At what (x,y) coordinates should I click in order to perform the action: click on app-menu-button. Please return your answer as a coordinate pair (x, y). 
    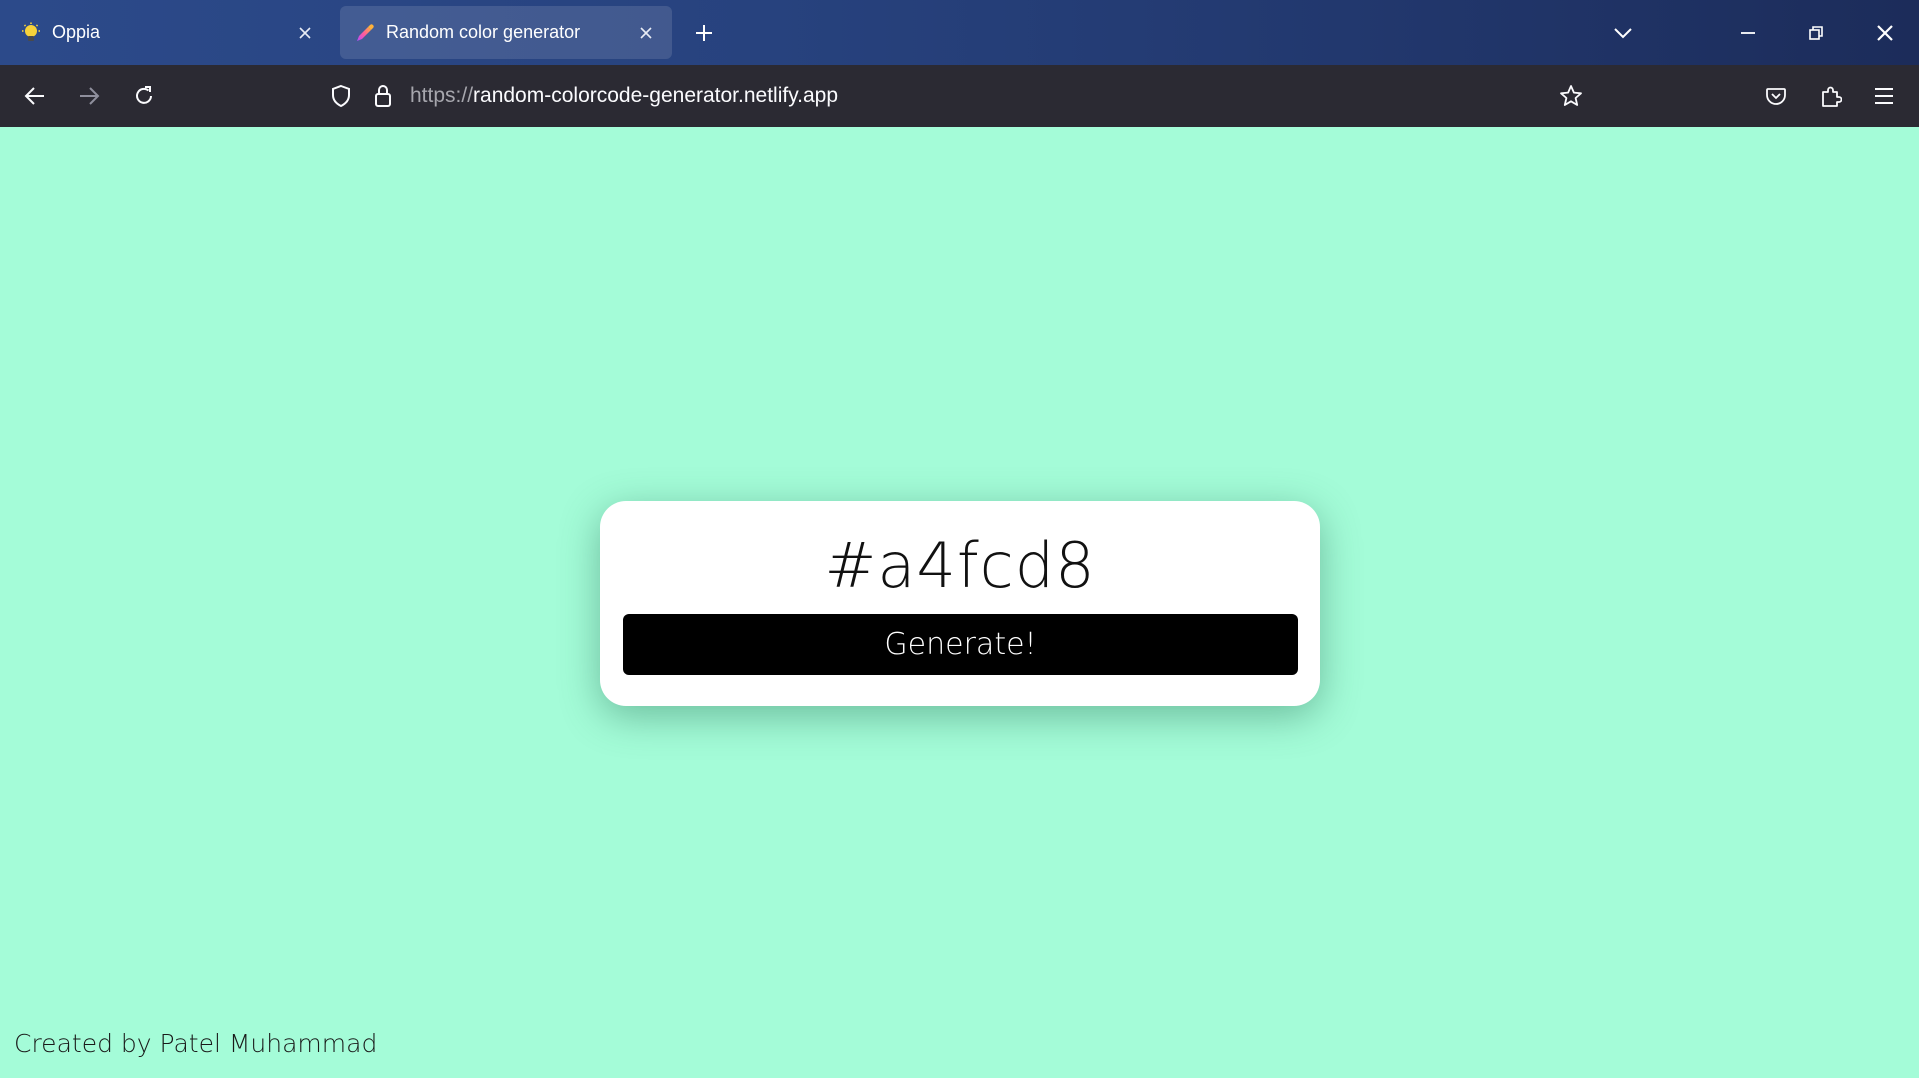
    Looking at the image, I should click on (1884, 96).